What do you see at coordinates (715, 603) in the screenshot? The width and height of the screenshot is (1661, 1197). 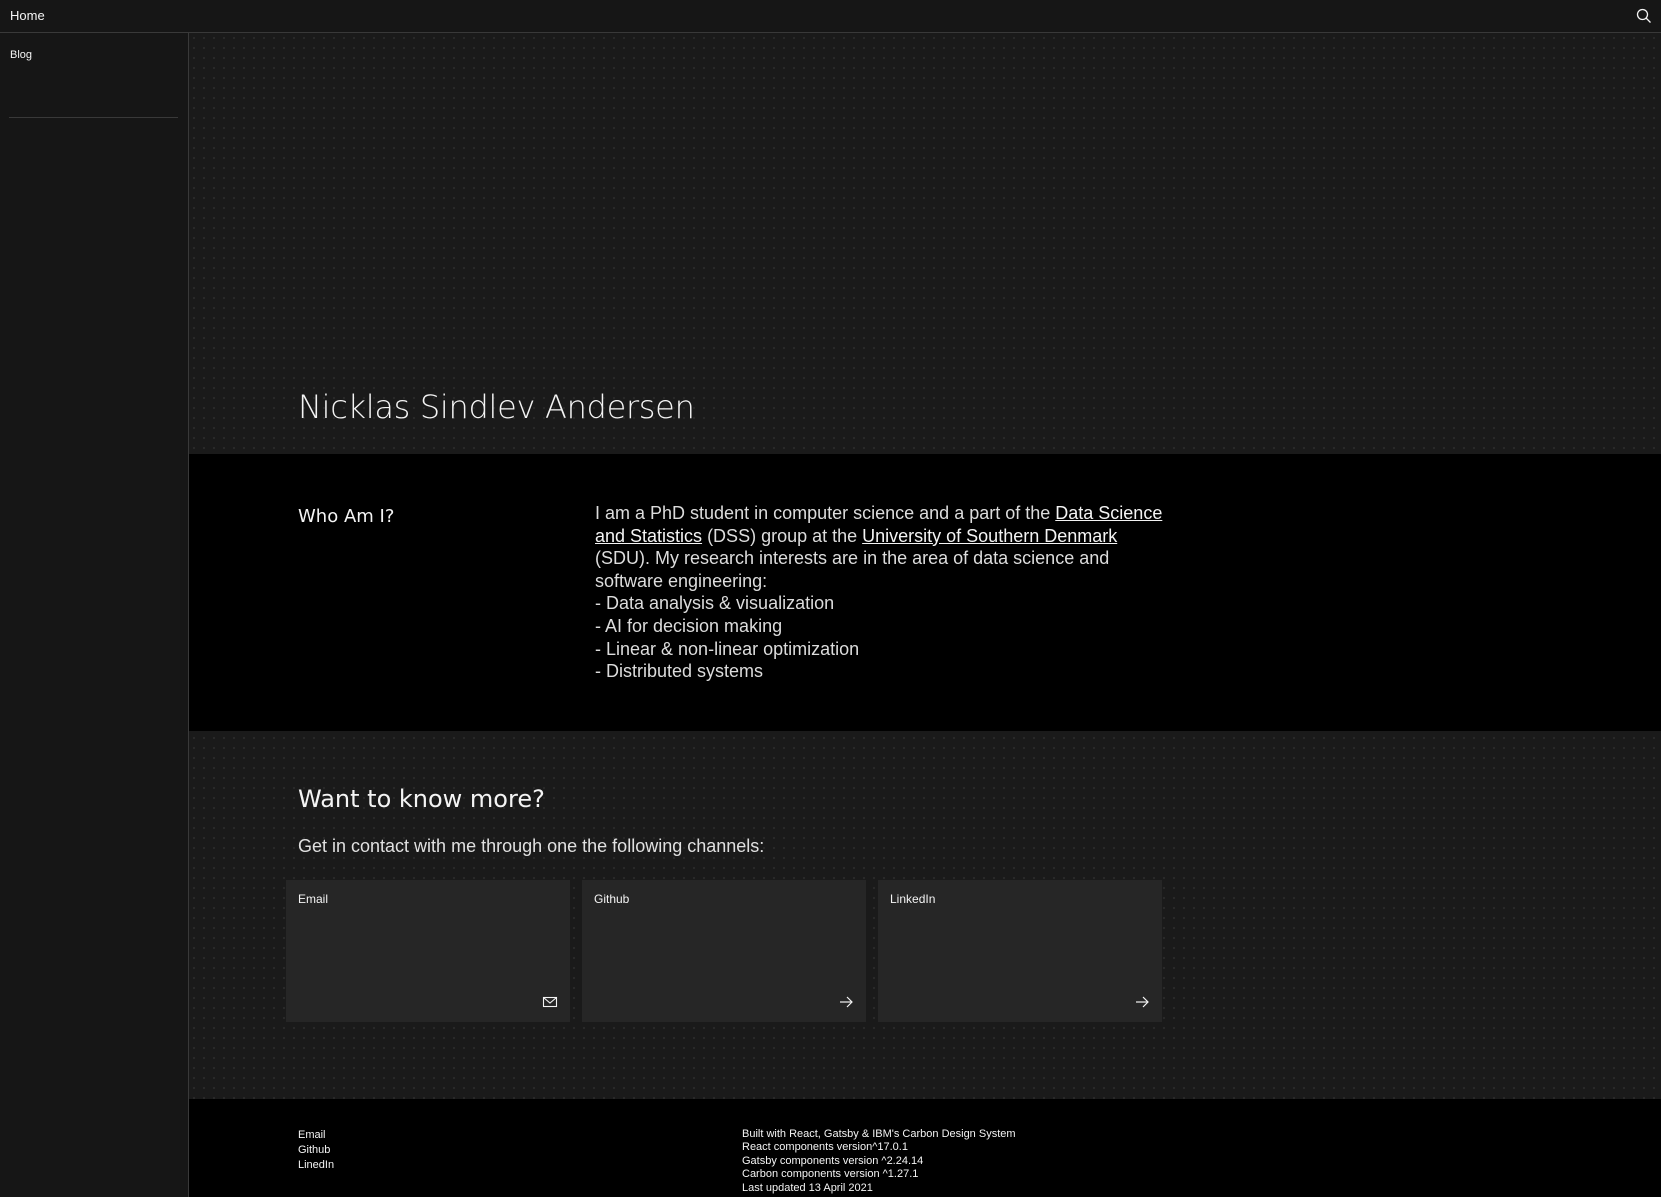 I see `interest-item: - Data analysis & visualization` at bounding box center [715, 603].